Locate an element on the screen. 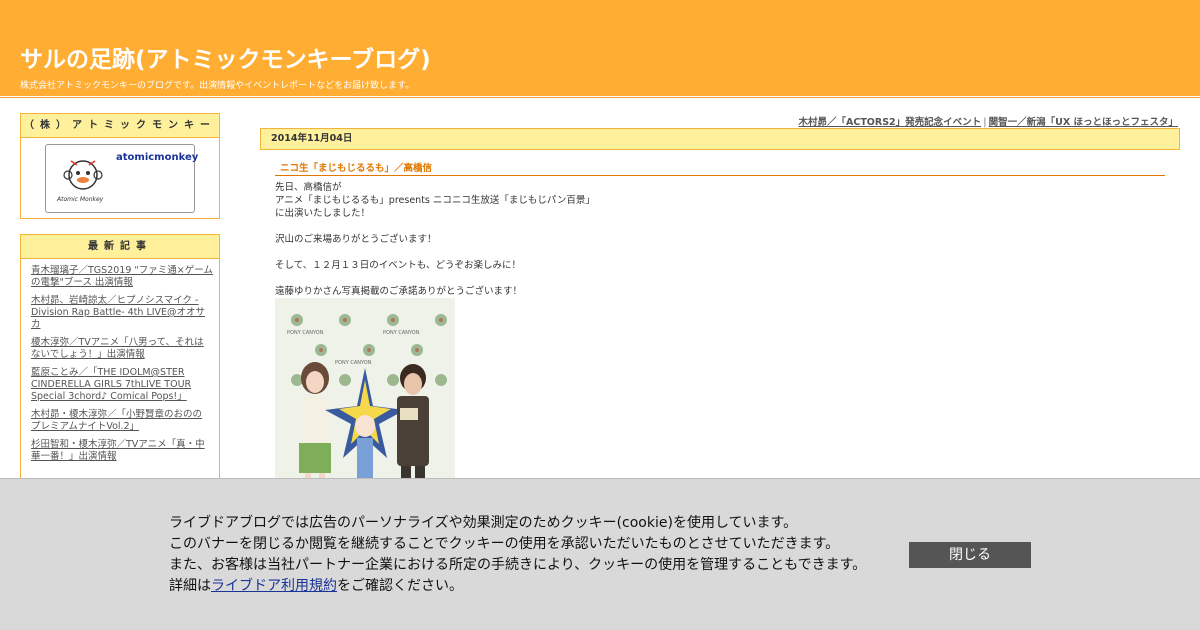  entry-line: そして、１２月１３日のイベントも、どうぞお楽しみに！ is located at coordinates (398, 265).